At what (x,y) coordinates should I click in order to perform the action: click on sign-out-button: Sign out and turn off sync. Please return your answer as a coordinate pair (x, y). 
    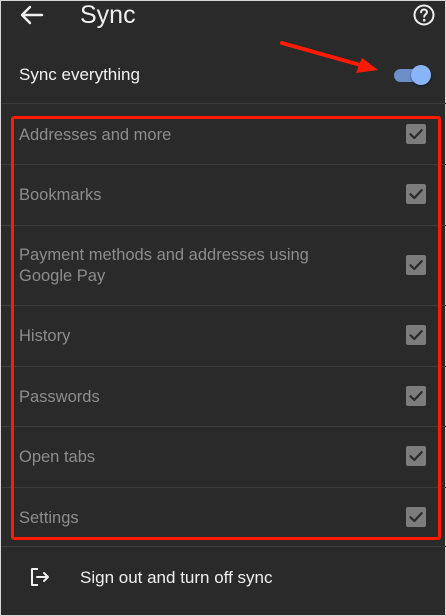
    Looking at the image, I should click on (223, 577).